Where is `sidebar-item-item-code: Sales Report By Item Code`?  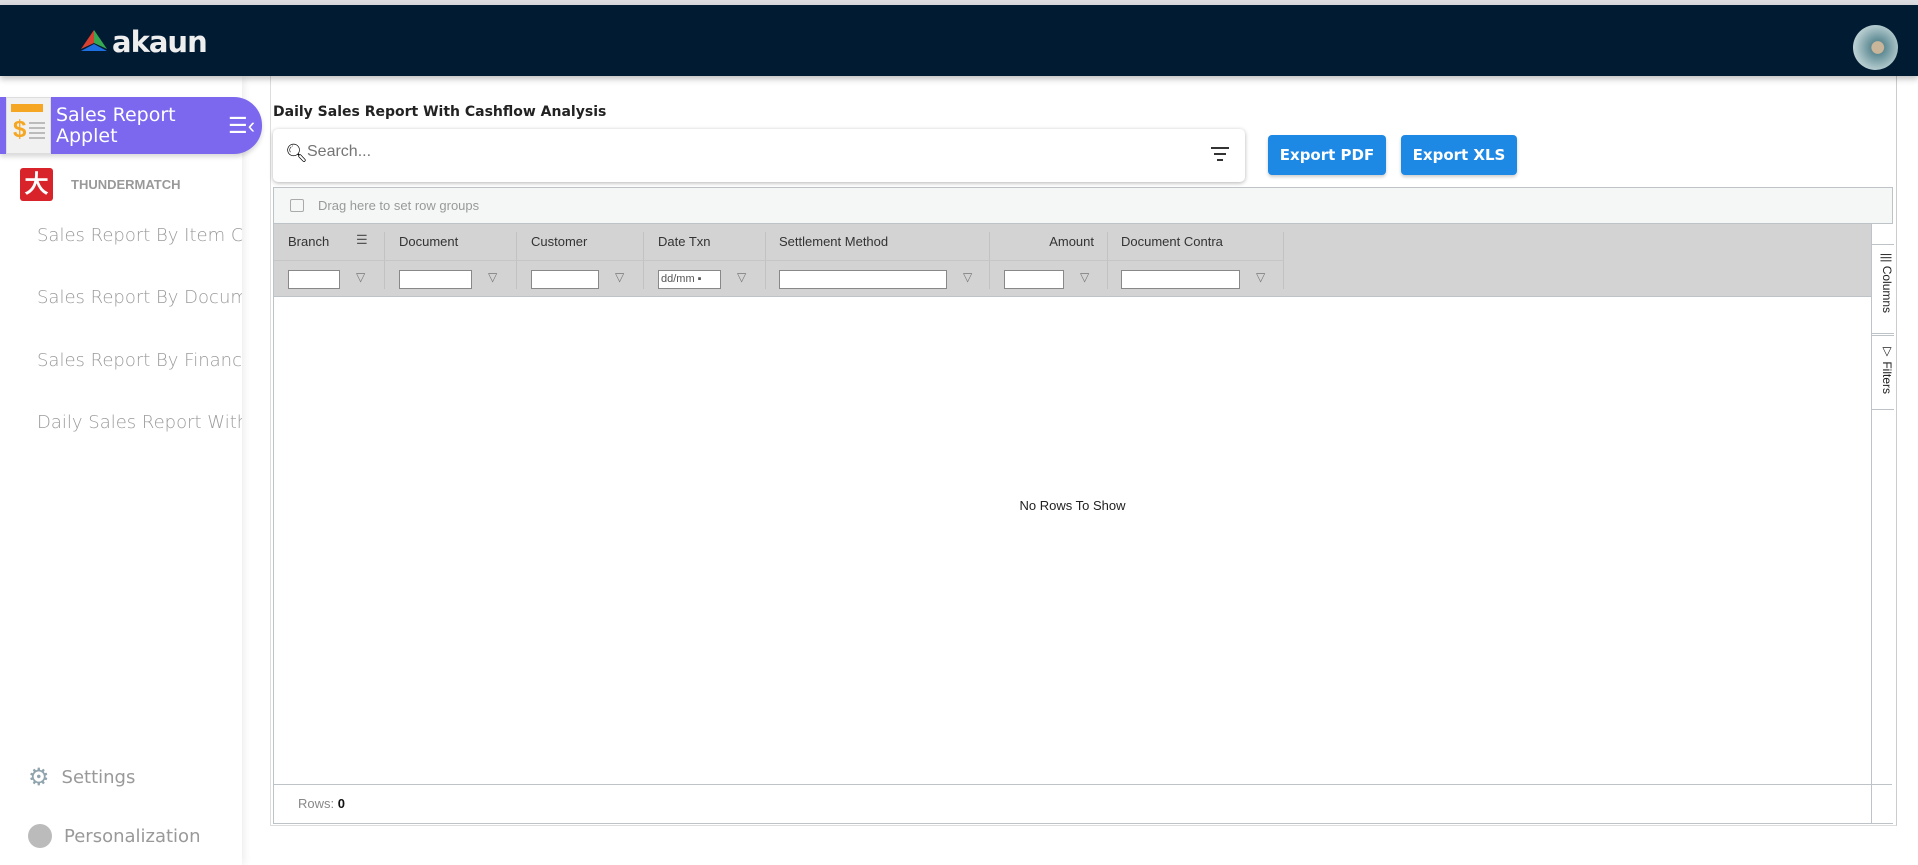
sidebar-item-item-code: Sales Report By Item Code is located at coordinates (139, 235).